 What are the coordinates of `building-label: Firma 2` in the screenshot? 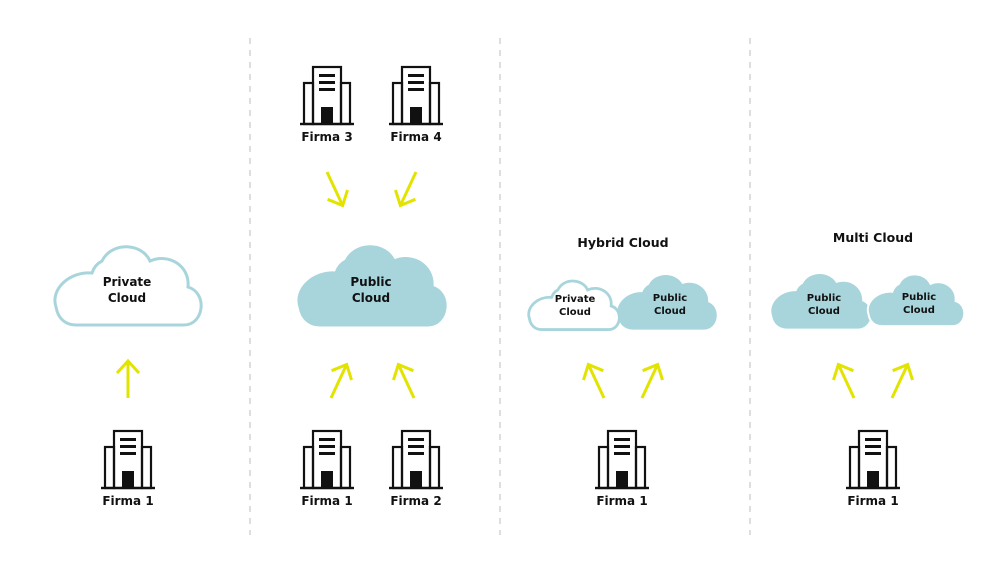 It's located at (415, 501).